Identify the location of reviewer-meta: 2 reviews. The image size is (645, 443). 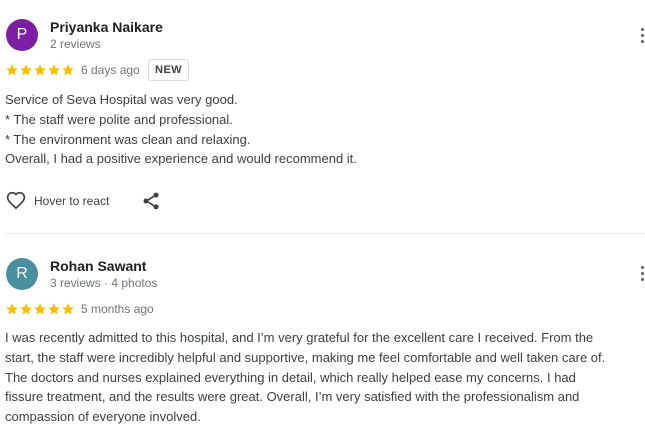
(75, 44).